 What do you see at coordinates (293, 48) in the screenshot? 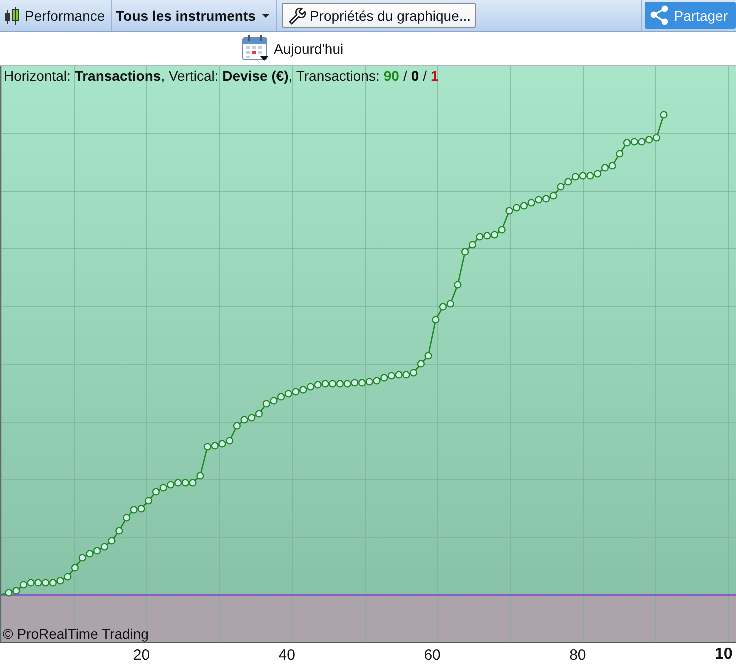
I see `date-selector: Aujourd'hui` at bounding box center [293, 48].